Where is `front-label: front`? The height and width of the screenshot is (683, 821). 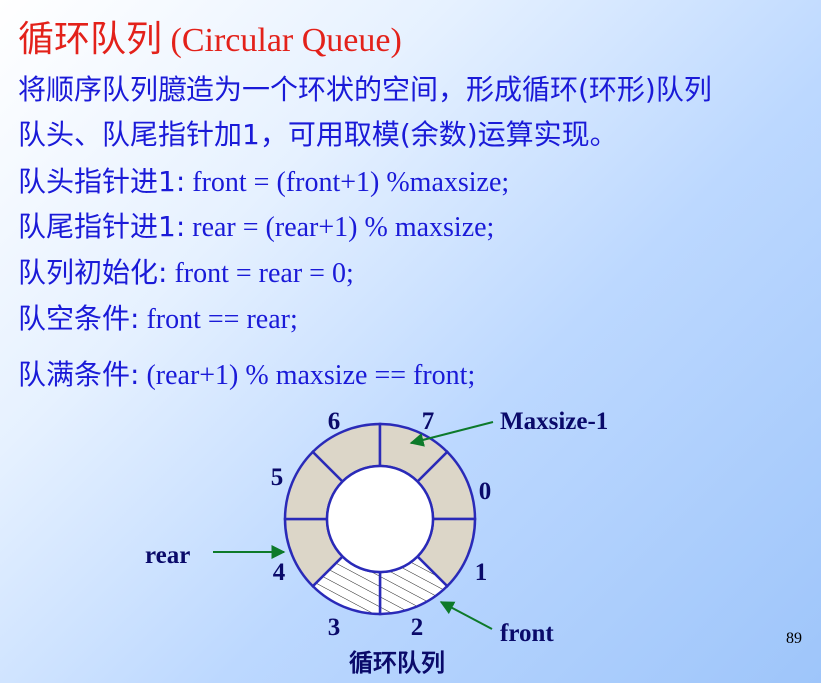
front-label: front is located at coordinates (527, 633).